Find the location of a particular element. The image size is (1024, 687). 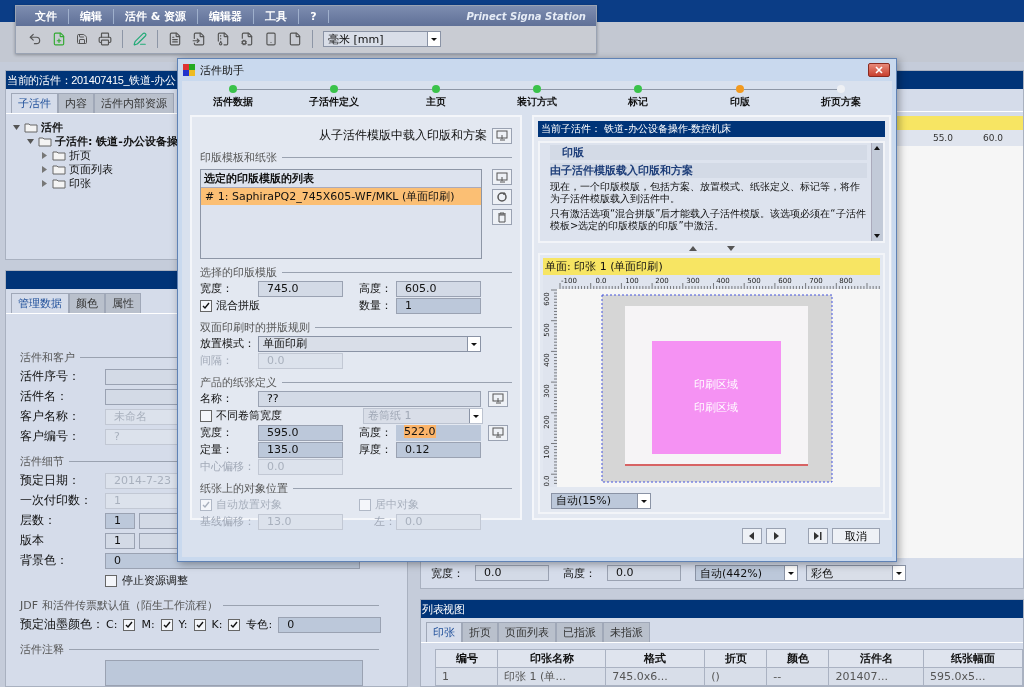

load-button is located at coordinates (502, 135).